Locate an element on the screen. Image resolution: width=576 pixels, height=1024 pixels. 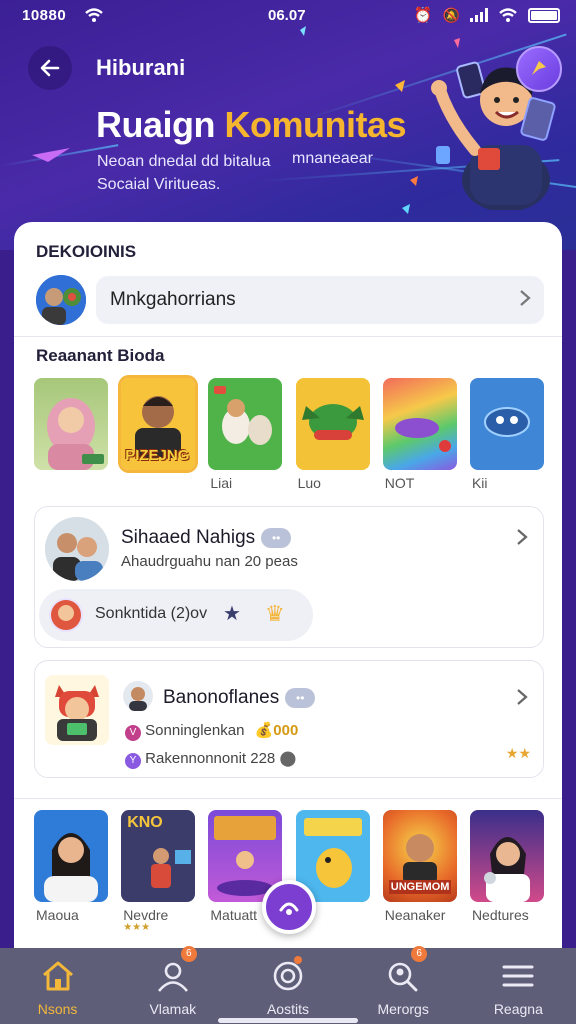
controller-icon is located at coordinates (289, 908).